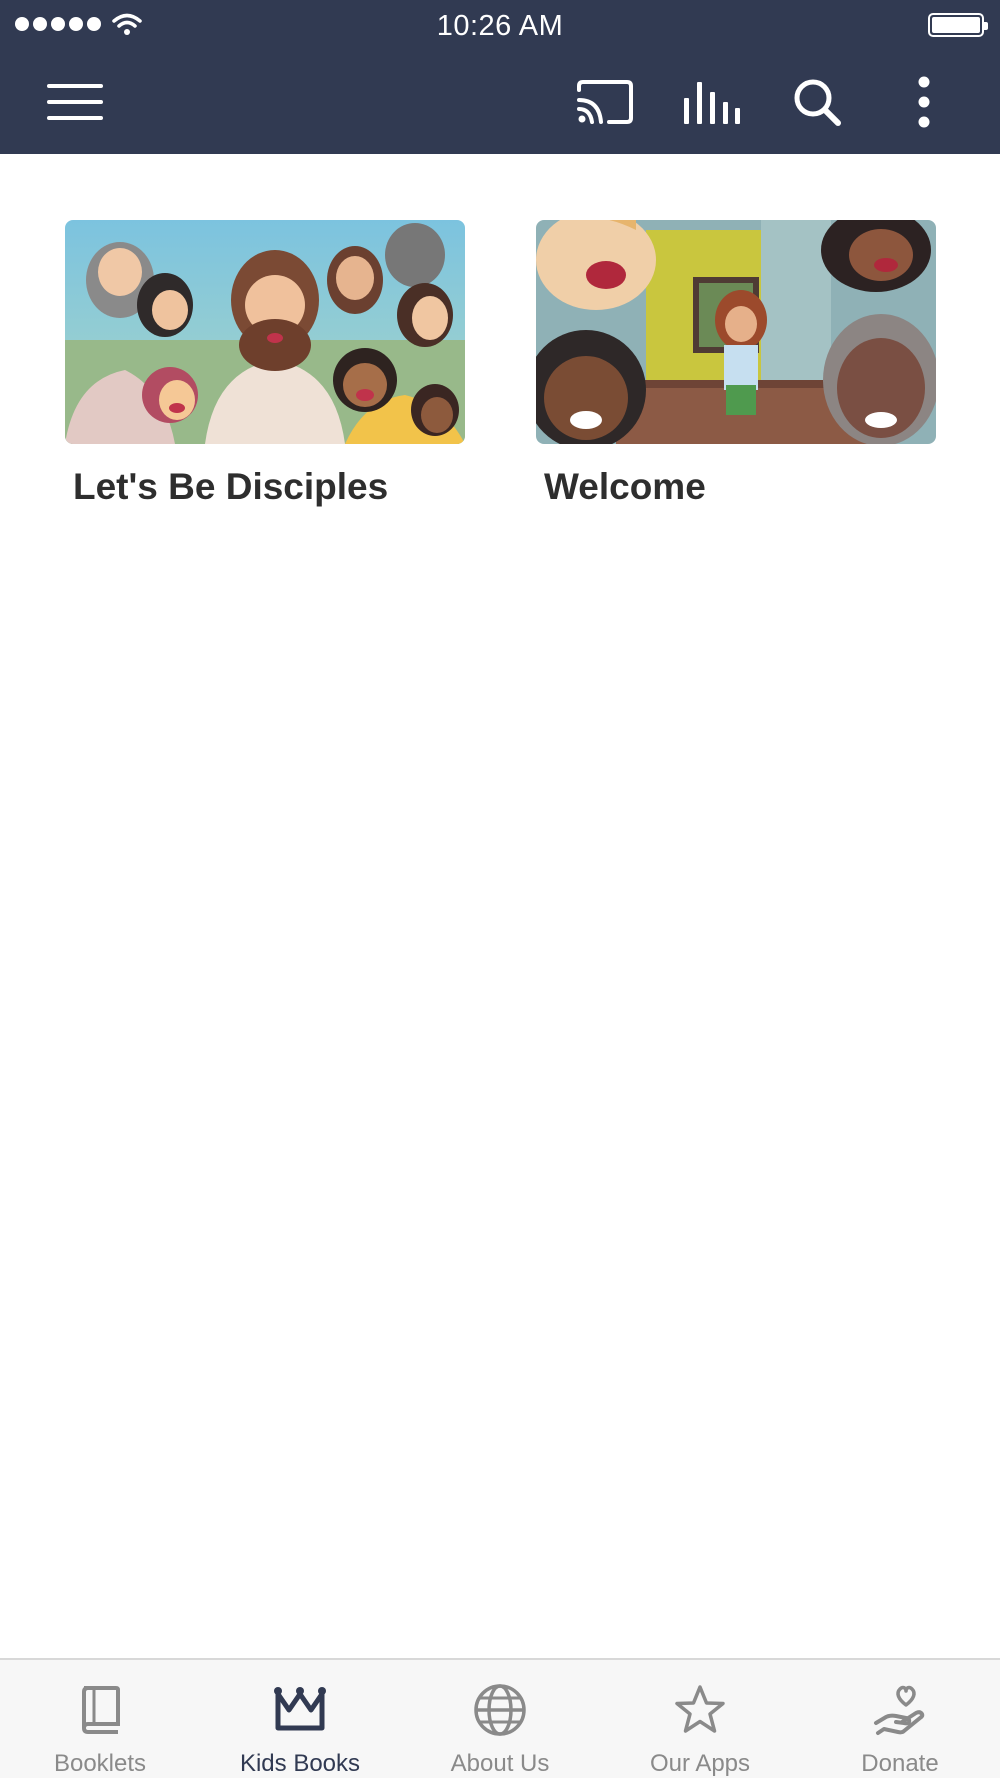 Image resolution: width=1000 pixels, height=1778 pixels. Describe the element at coordinates (300, 1763) in the screenshot. I see `tab-label: Kids Books` at that location.